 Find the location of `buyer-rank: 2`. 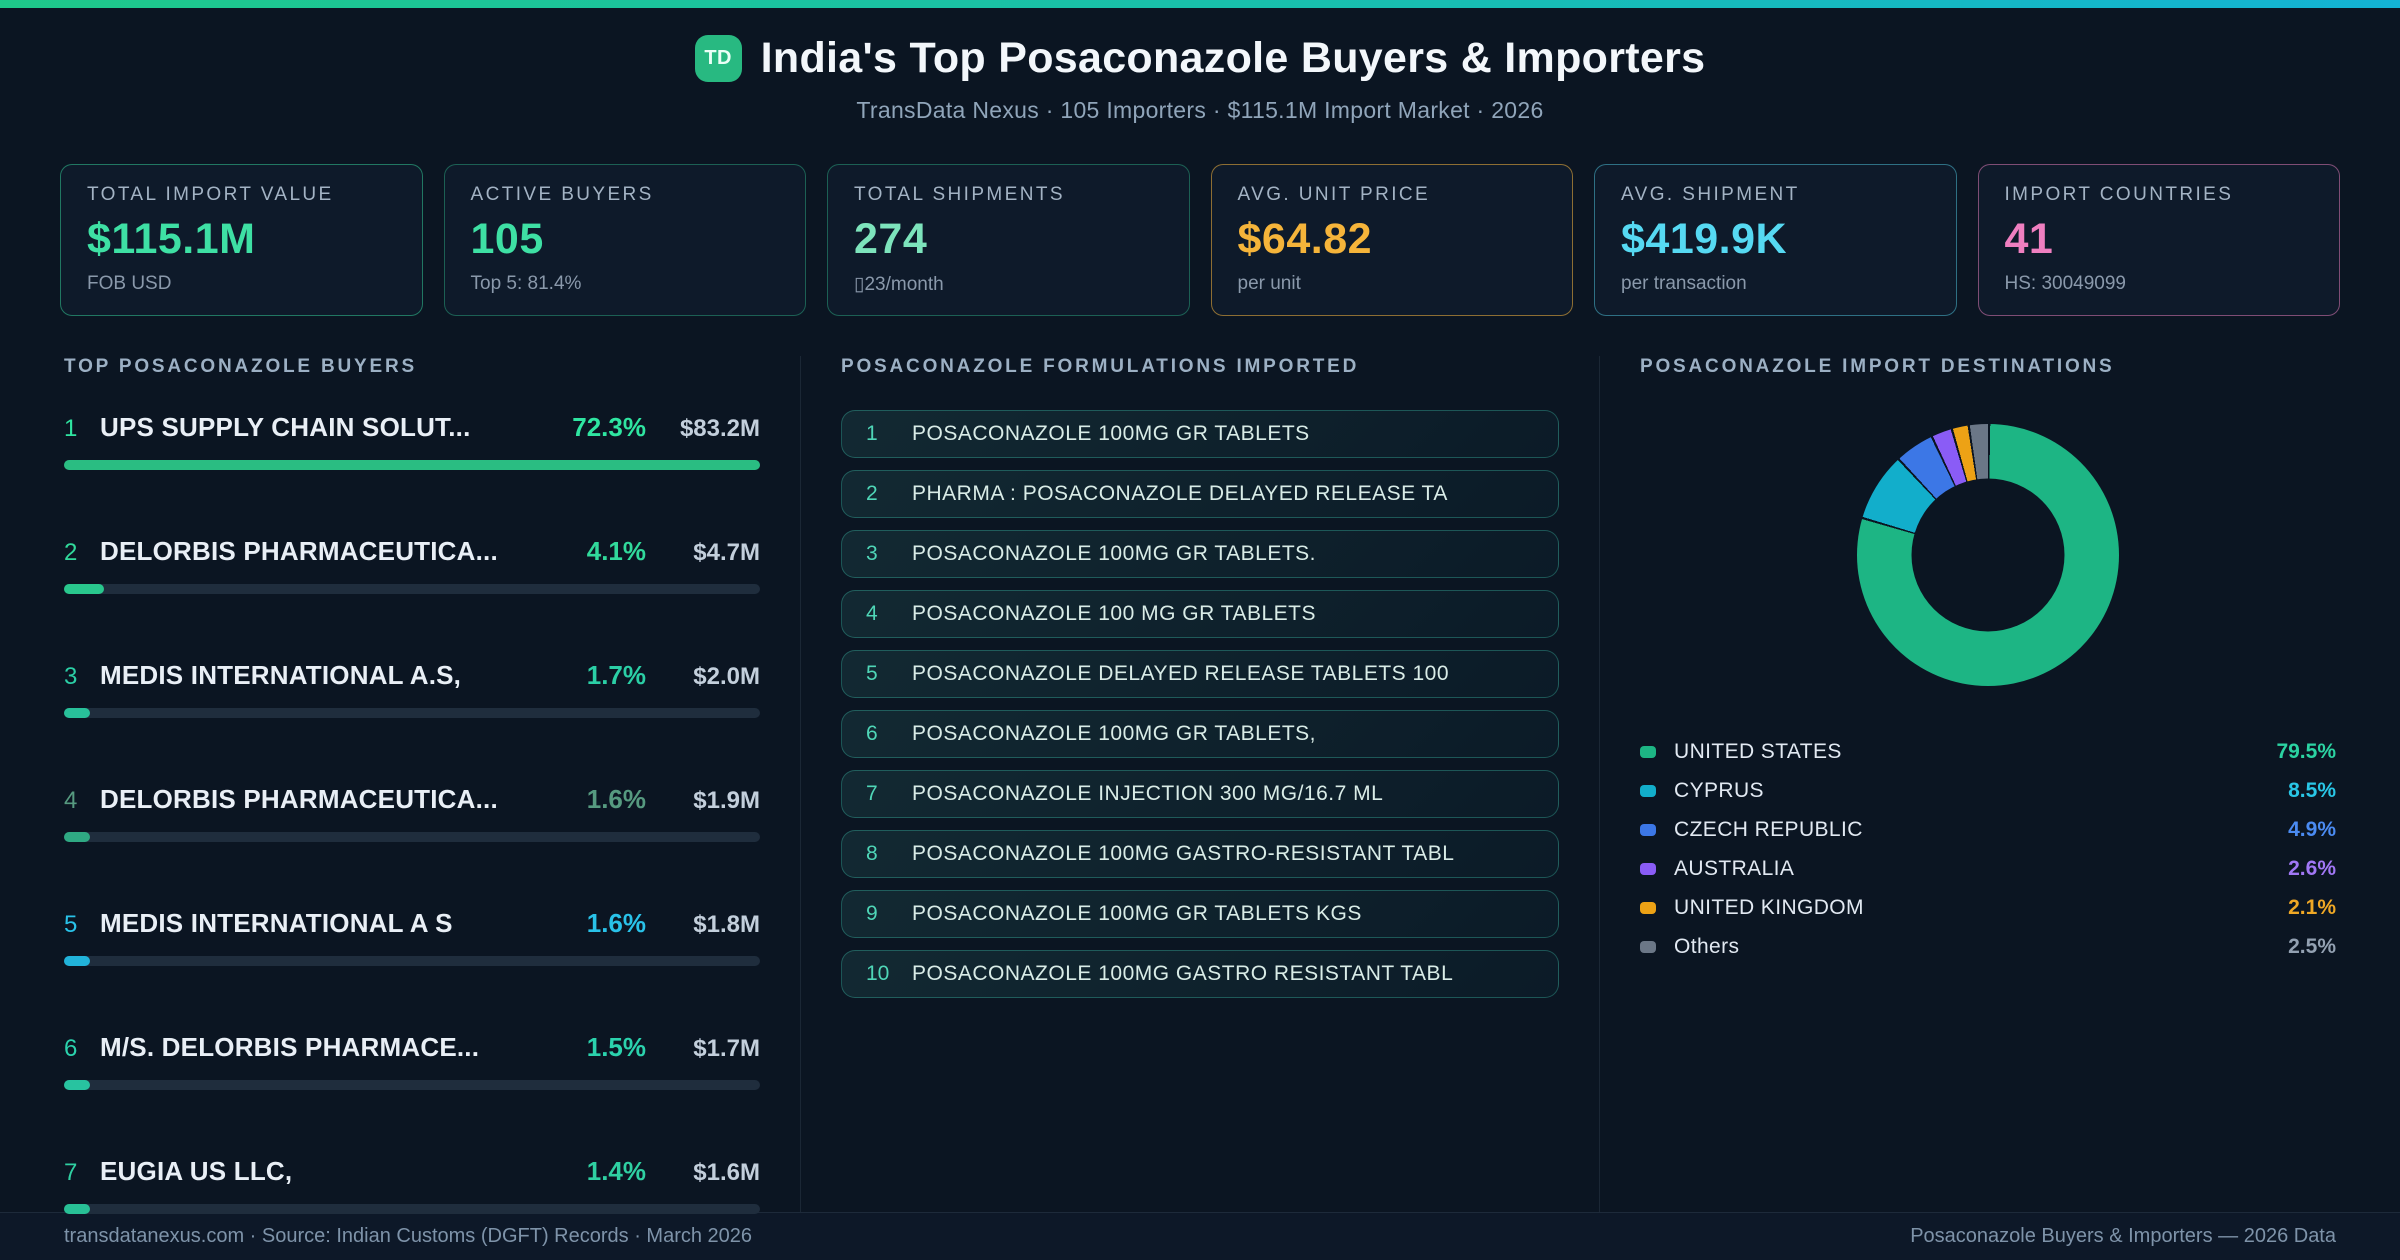

buyer-rank: 2 is located at coordinates (71, 552).